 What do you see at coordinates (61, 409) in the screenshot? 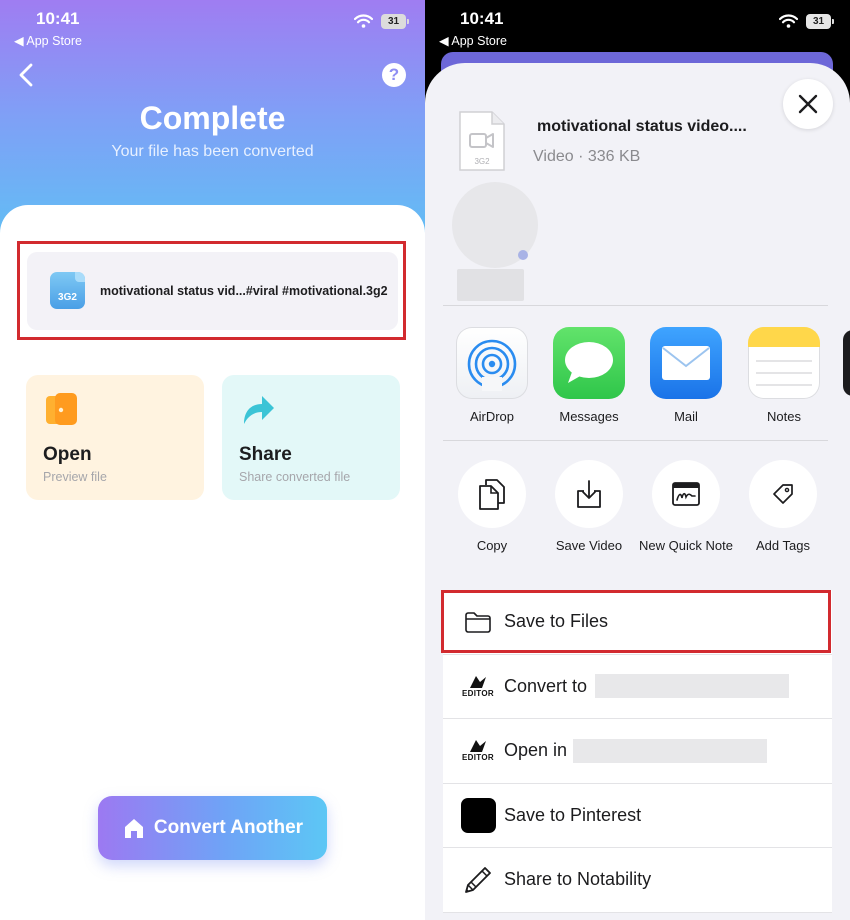
I see `open-file-icon` at bounding box center [61, 409].